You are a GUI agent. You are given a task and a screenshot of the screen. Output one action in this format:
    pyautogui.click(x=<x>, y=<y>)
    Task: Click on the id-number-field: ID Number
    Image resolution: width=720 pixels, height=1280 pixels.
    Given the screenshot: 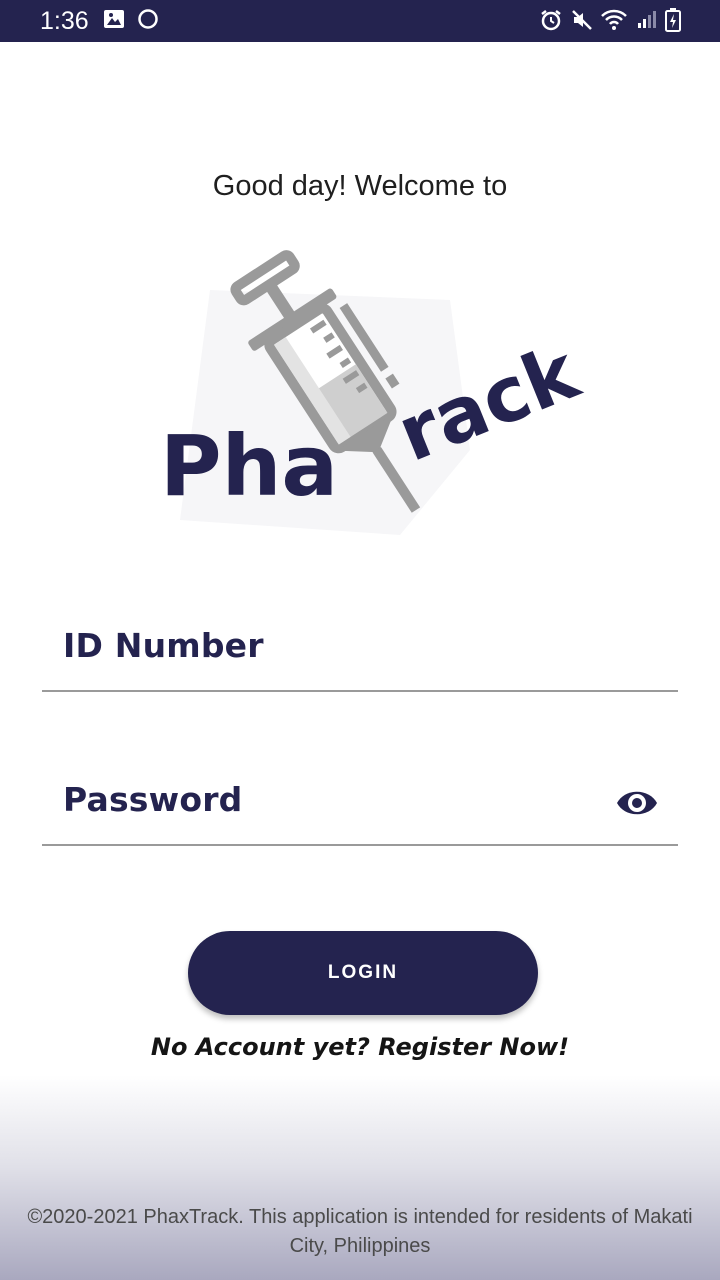 What is the action you would take?
    pyautogui.click(x=360, y=651)
    